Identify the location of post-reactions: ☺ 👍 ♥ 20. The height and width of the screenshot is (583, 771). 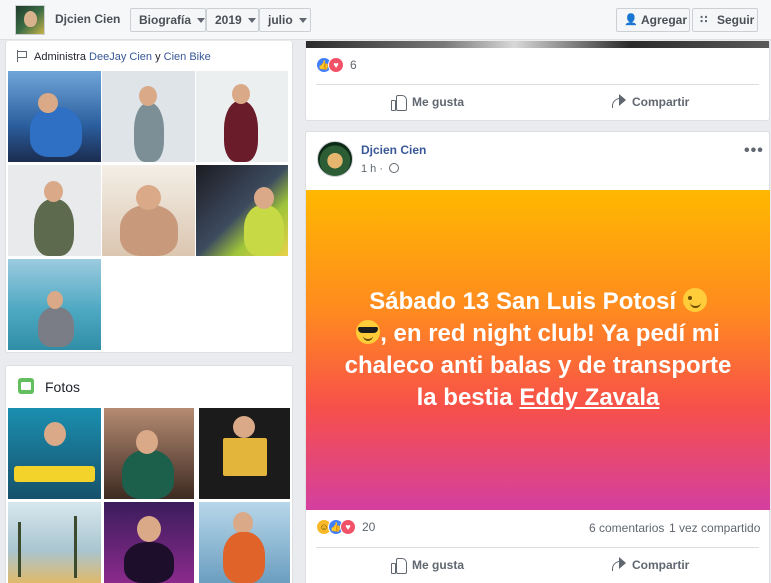
(345, 528).